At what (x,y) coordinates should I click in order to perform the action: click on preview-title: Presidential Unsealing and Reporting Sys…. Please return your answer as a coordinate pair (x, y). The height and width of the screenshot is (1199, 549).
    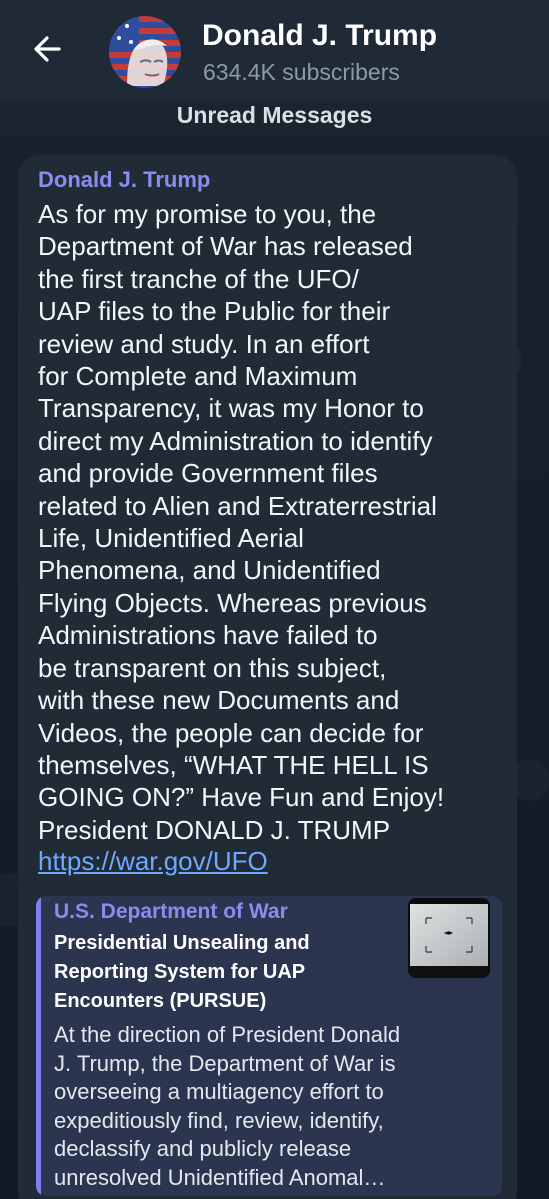
    Looking at the image, I should click on (182, 972).